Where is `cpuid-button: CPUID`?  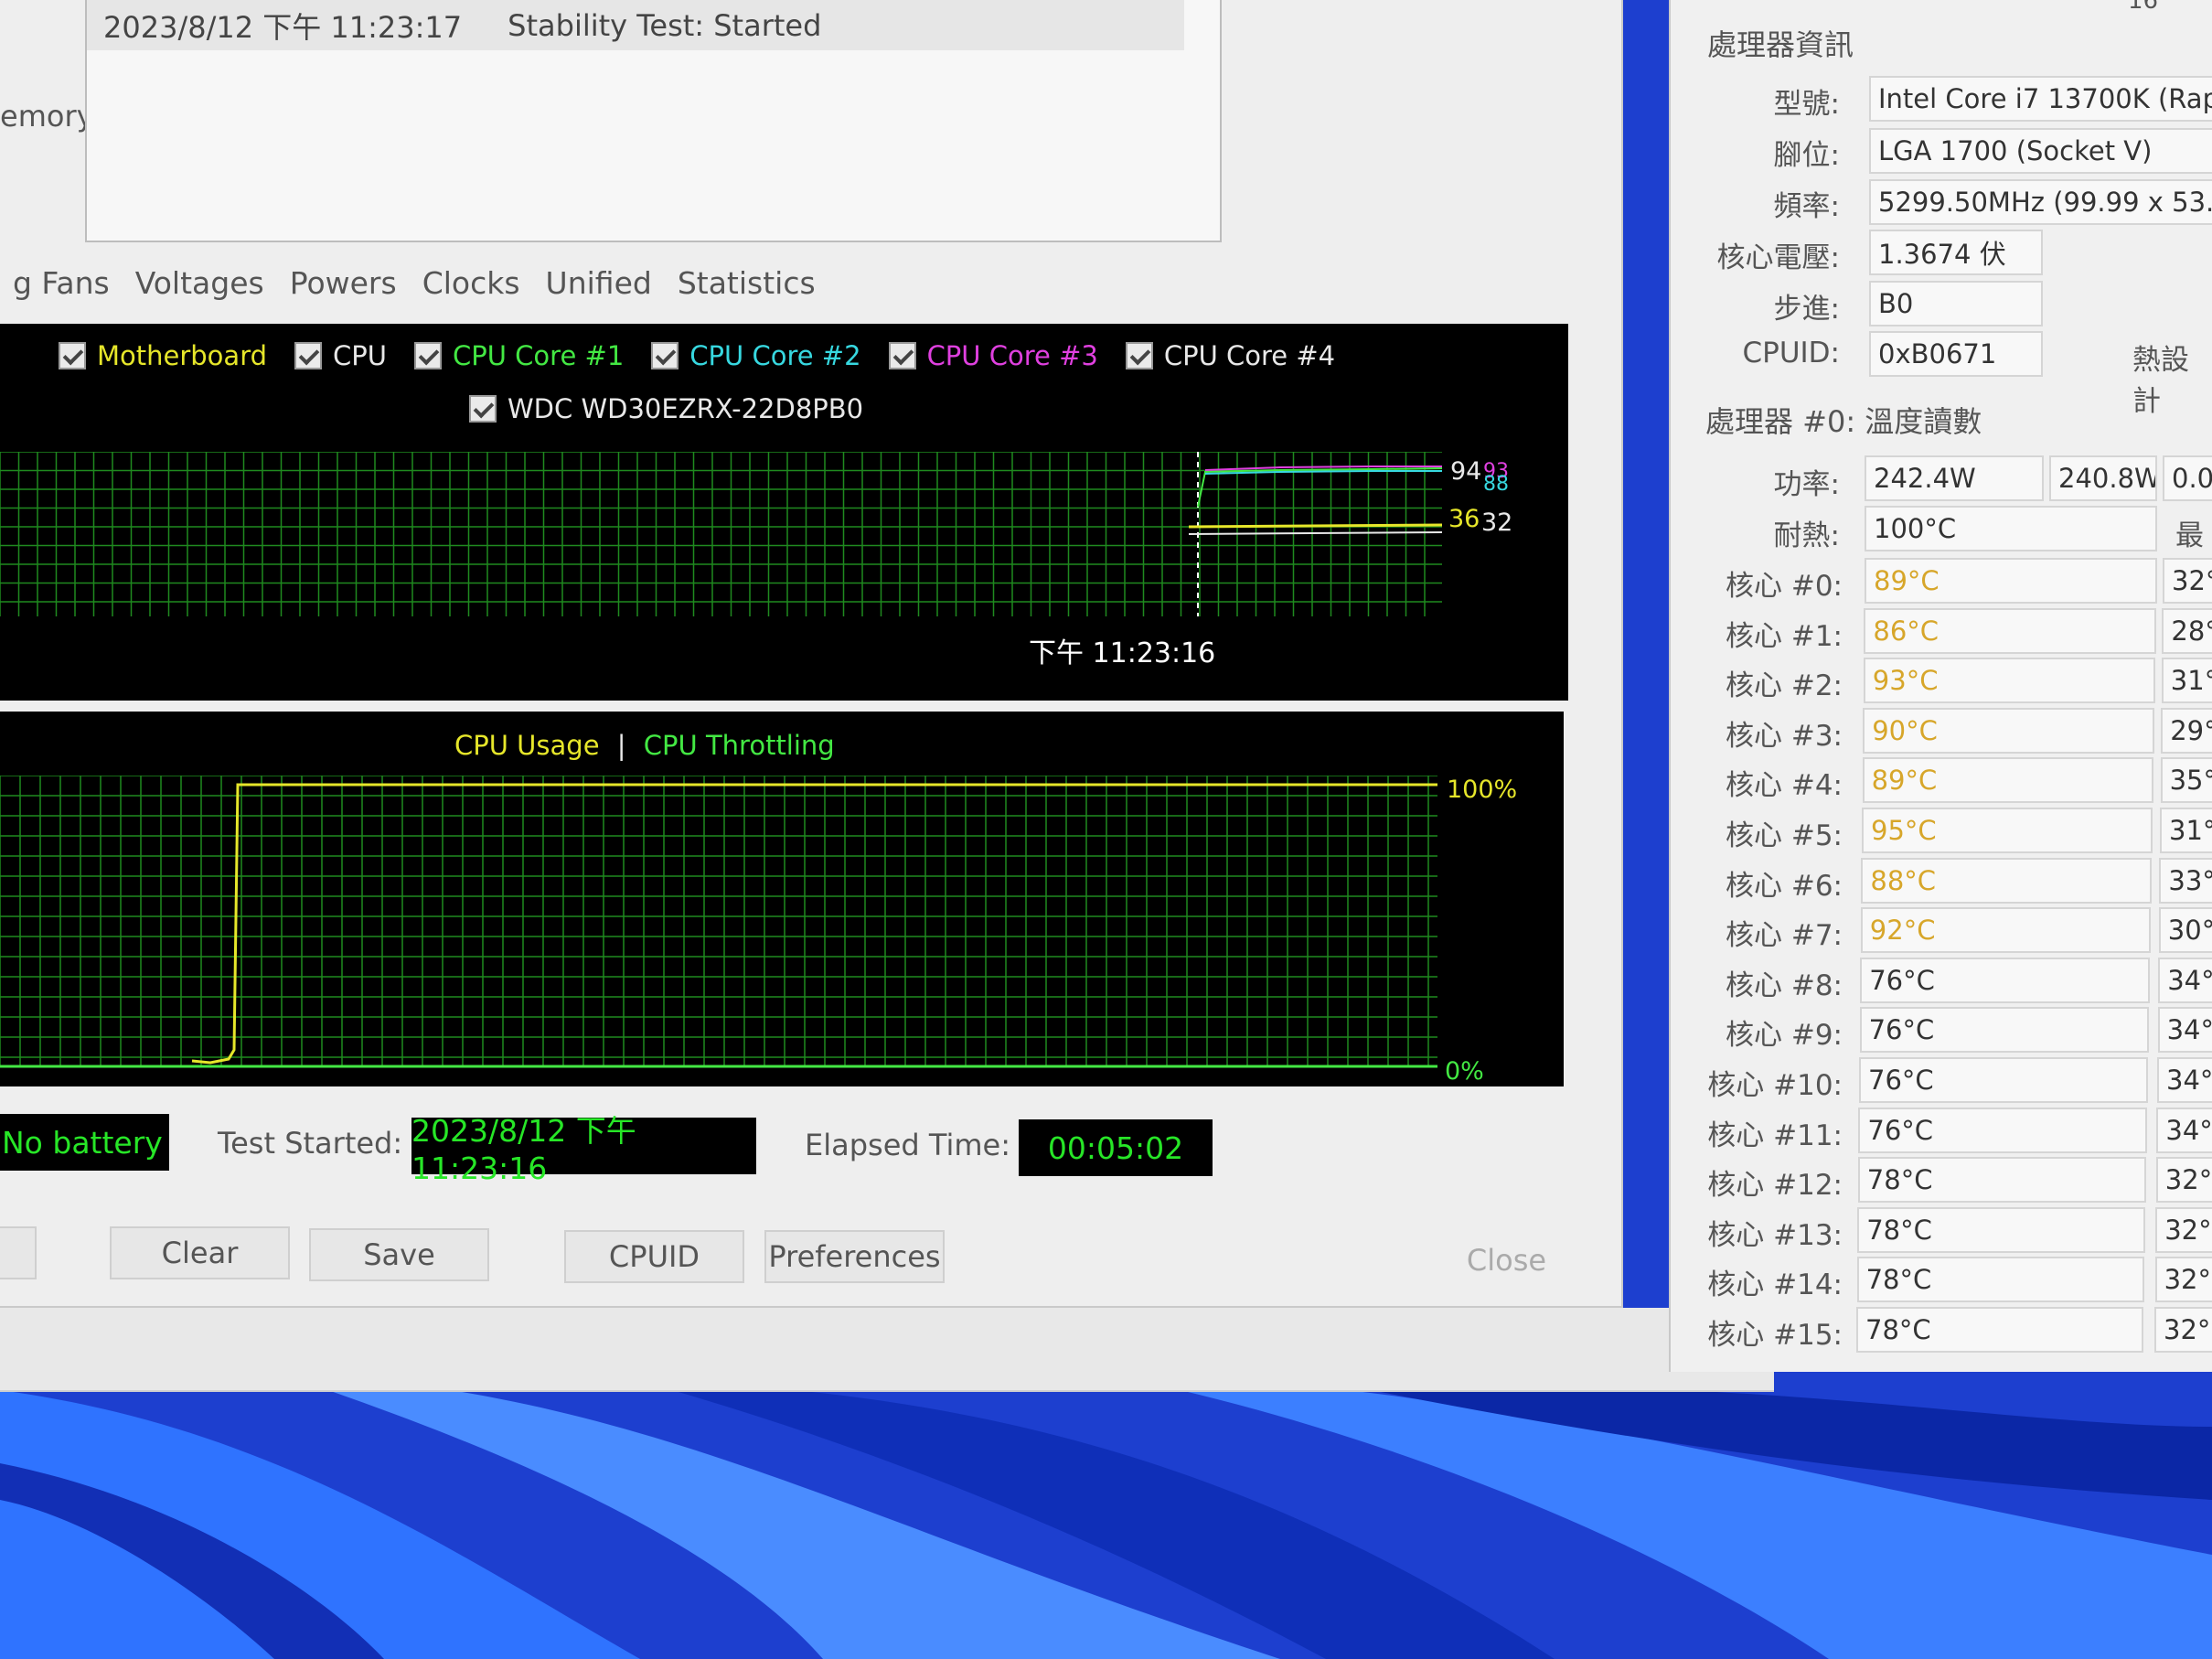
cpuid-button: CPUID is located at coordinates (654, 1257).